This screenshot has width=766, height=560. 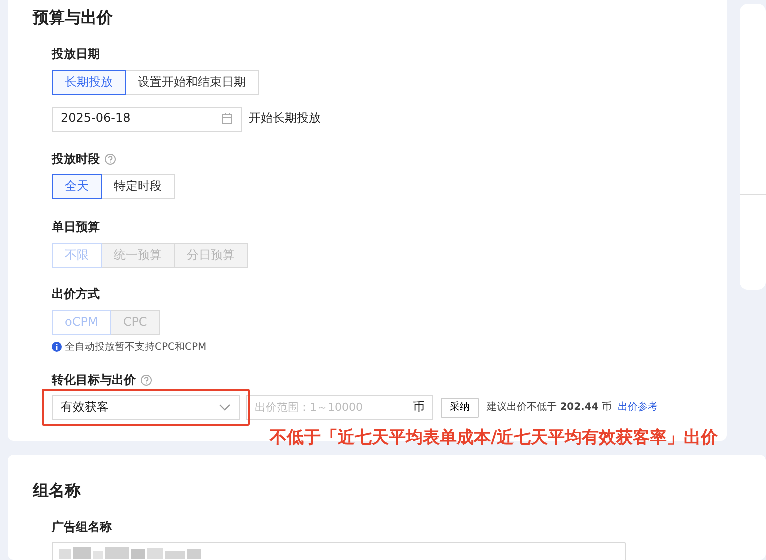 I want to click on field-label: 投放日期, so click(x=76, y=55).